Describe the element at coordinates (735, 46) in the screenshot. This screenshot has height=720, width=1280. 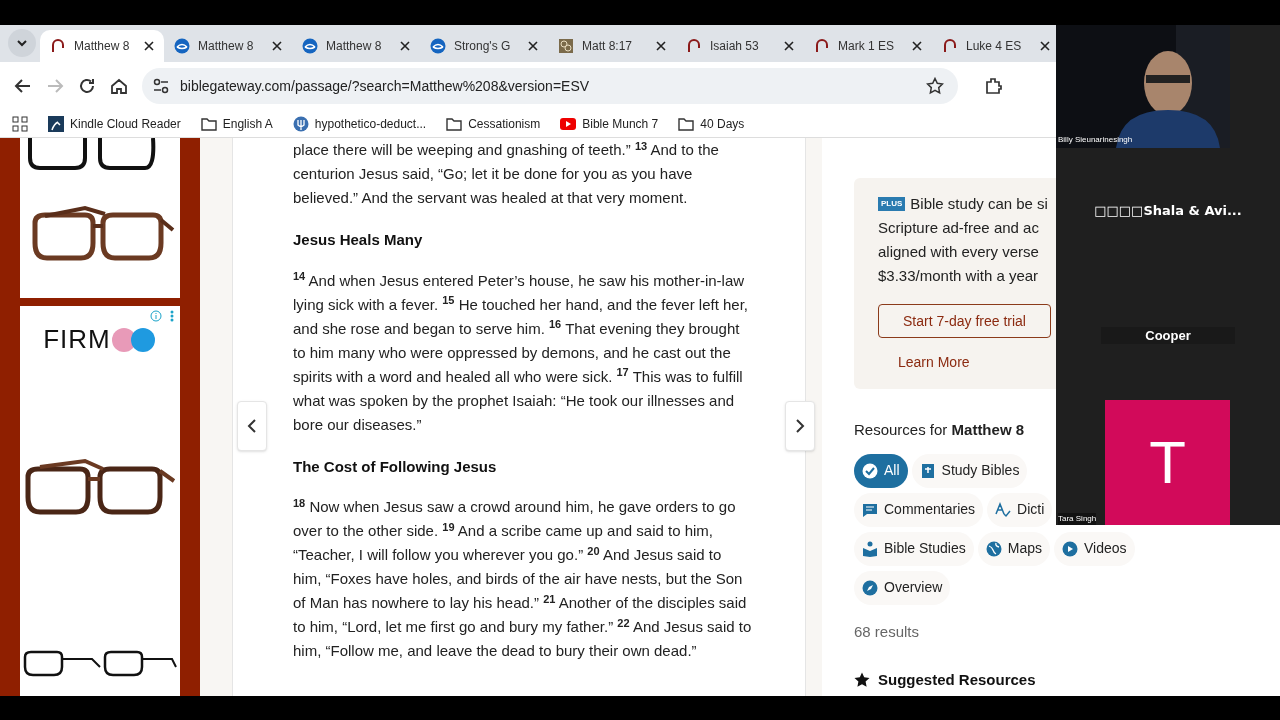
I see `tab-title: Isaiah 53` at that location.